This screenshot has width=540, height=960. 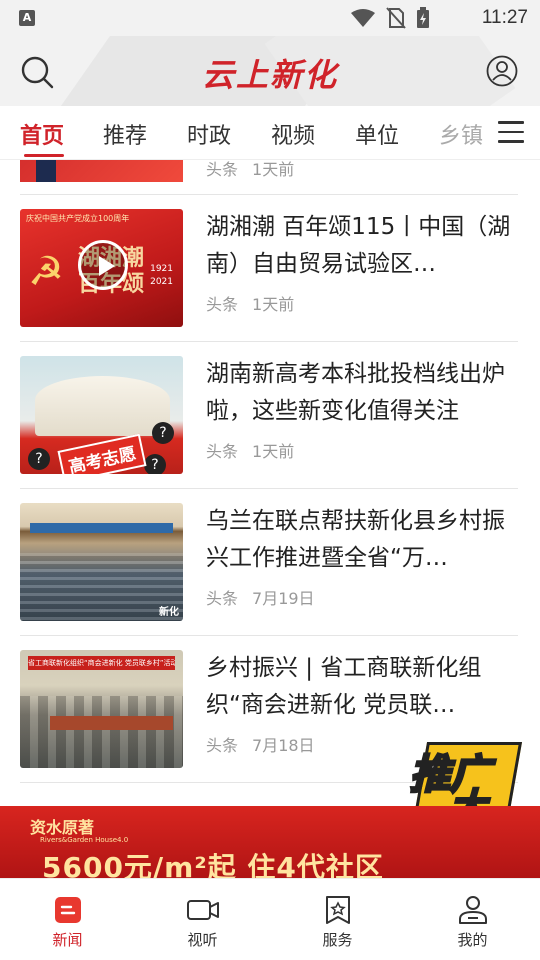 I want to click on nav-services: 服务, so click(x=337, y=919).